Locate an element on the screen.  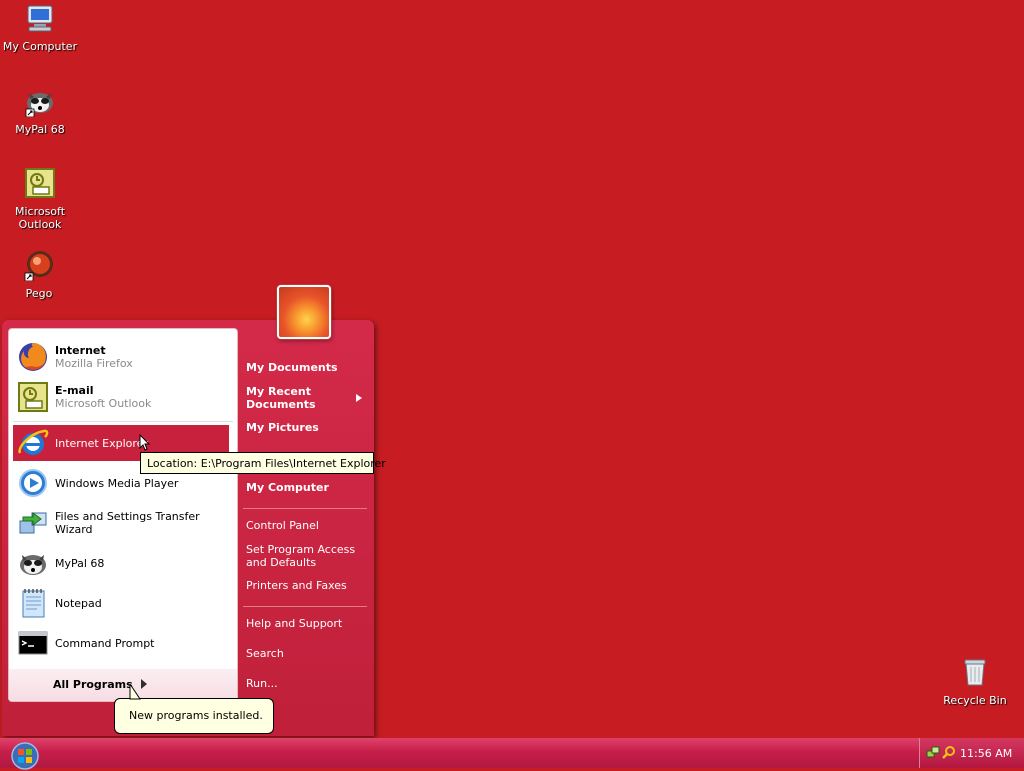
desktop-icon-my-computer: My Computer is located at coordinates (40, 27).